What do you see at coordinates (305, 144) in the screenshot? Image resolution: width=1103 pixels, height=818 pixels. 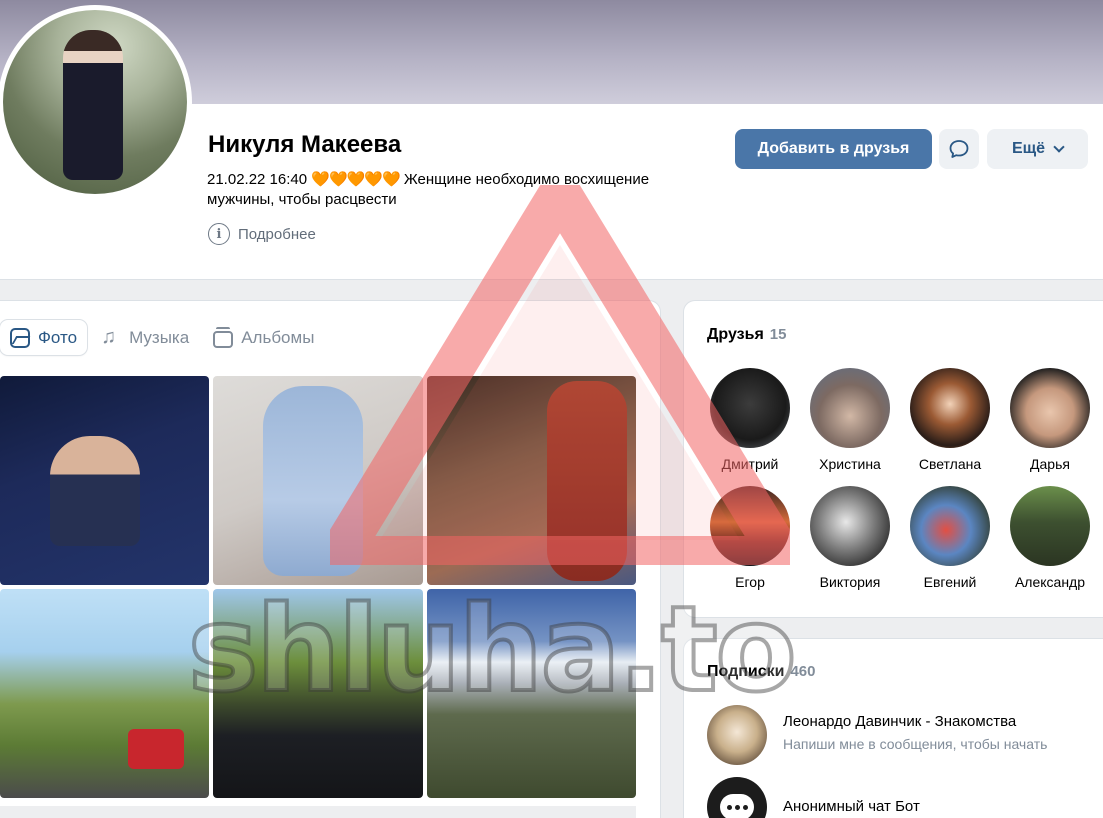 I see `profile-name: Никуля Макеева` at bounding box center [305, 144].